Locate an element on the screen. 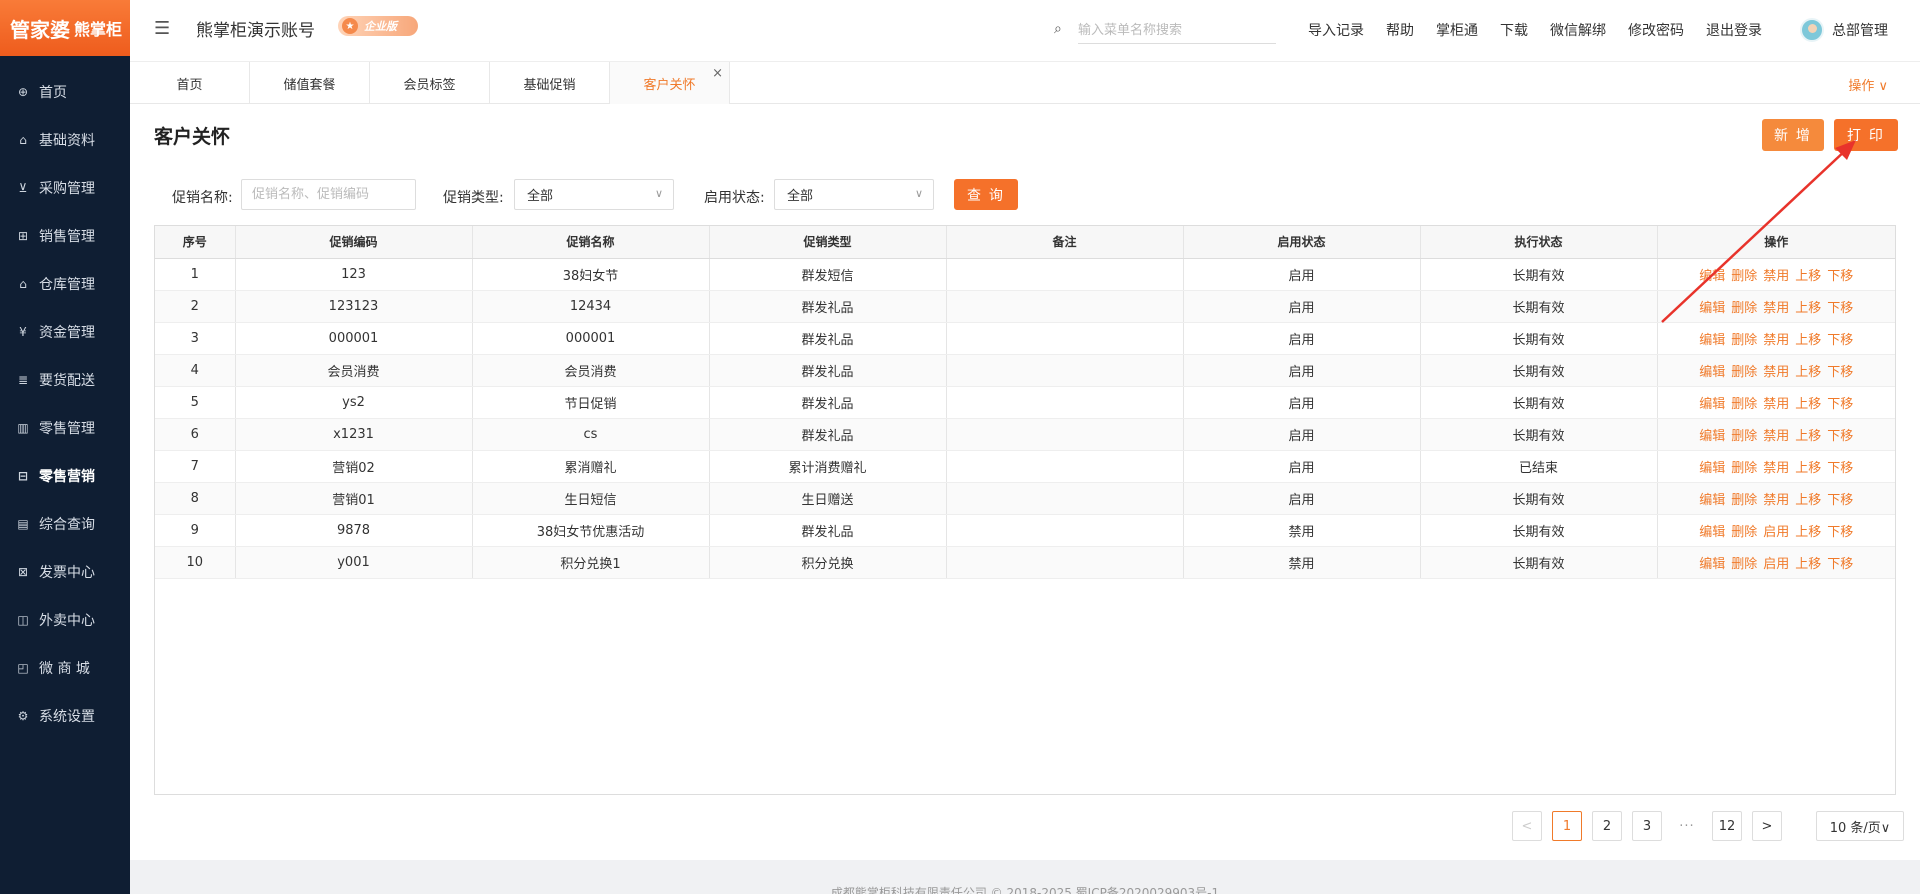 This screenshot has width=1920, height=894. menu-search-input is located at coordinates (1177, 31).